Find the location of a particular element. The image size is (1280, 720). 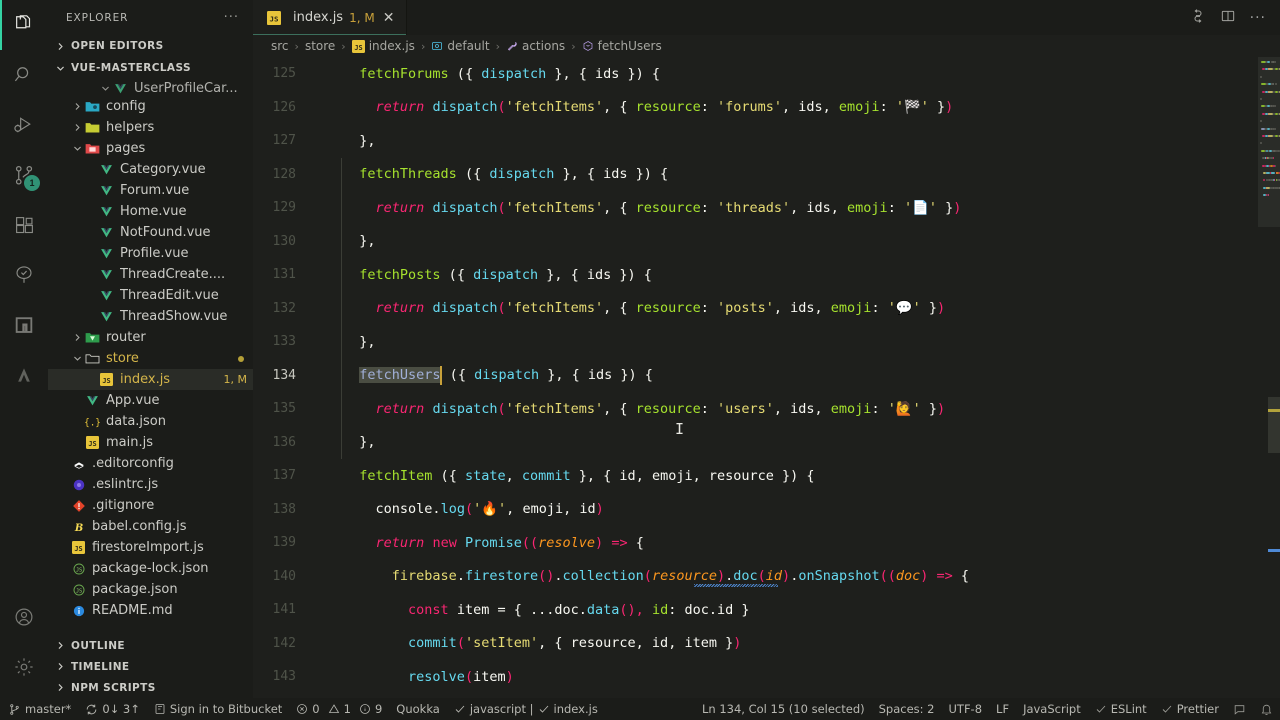

breadcrumb-item-store: store is located at coordinates (320, 46).